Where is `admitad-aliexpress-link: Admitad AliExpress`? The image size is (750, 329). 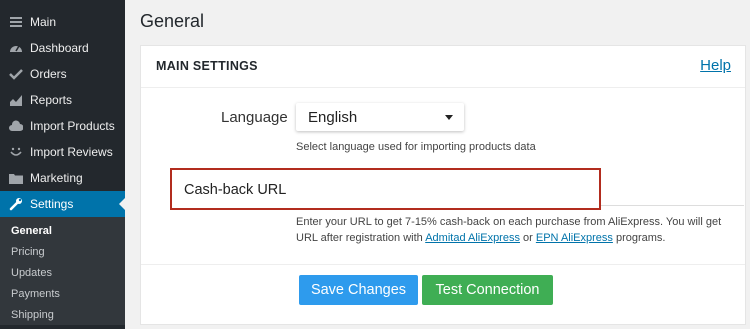 admitad-aliexpress-link: Admitad AliExpress is located at coordinates (472, 238).